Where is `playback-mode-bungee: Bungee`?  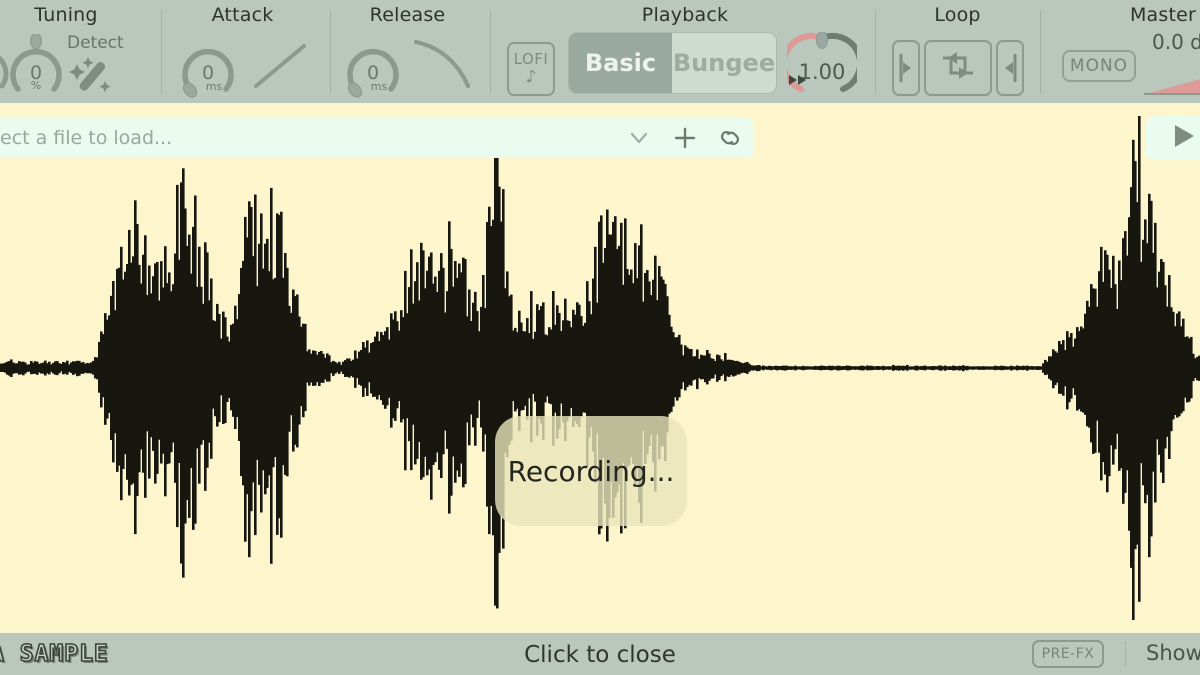 playback-mode-bungee: Bungee is located at coordinates (724, 63).